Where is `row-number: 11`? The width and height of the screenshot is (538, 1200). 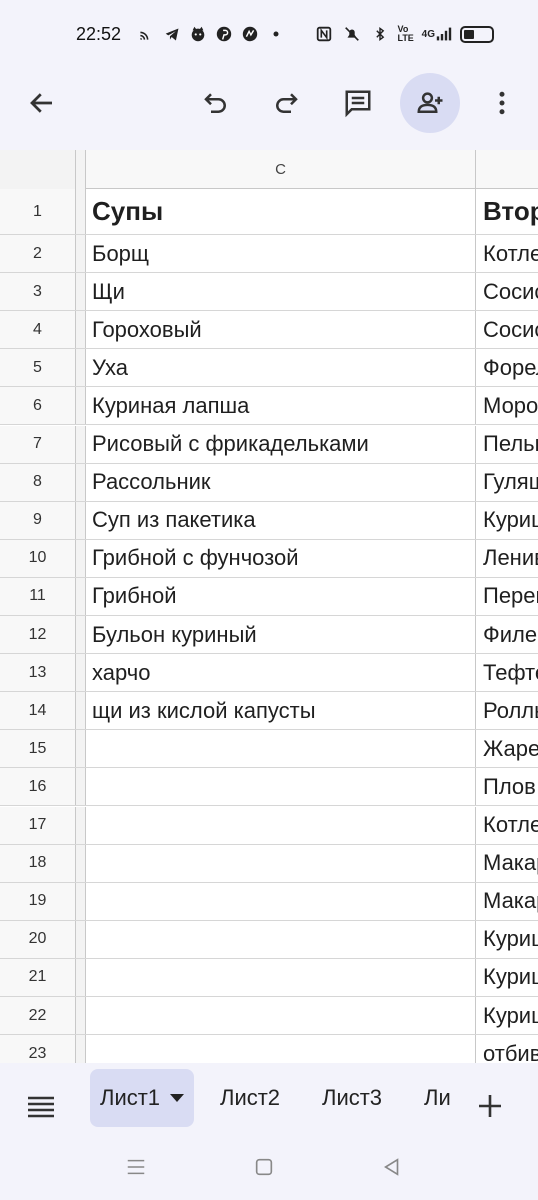 row-number: 11 is located at coordinates (38, 596).